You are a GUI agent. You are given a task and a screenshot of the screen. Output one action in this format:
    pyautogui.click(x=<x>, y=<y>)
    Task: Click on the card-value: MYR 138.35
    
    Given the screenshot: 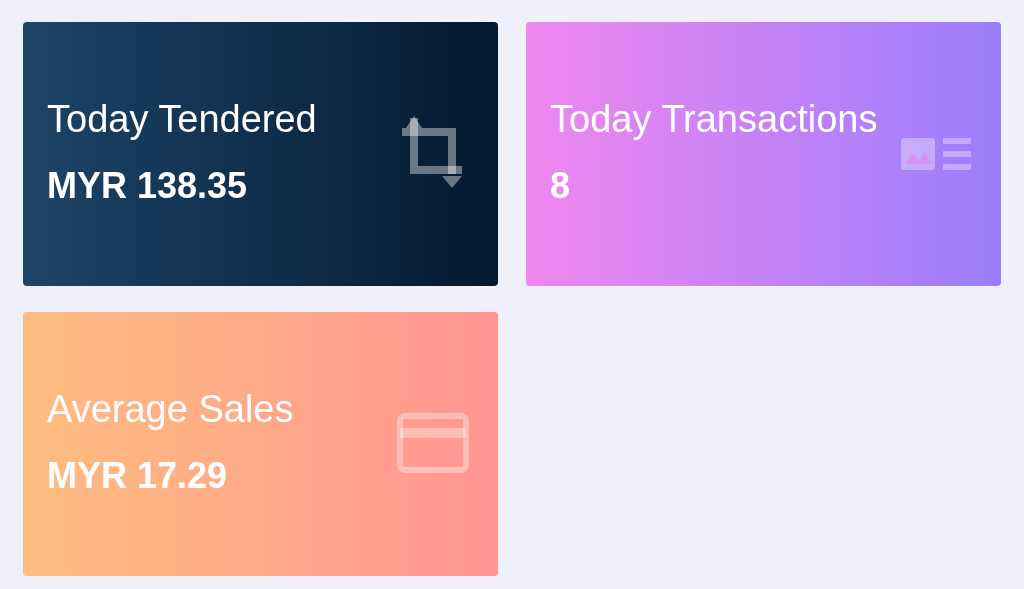 What is the action you would take?
    pyautogui.click(x=148, y=185)
    